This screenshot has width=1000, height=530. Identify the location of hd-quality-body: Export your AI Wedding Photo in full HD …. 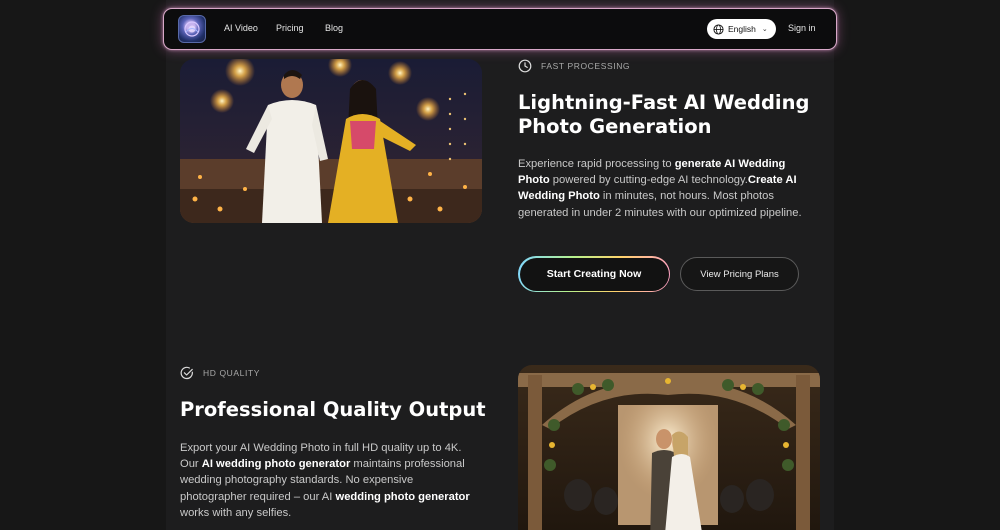
(325, 480).